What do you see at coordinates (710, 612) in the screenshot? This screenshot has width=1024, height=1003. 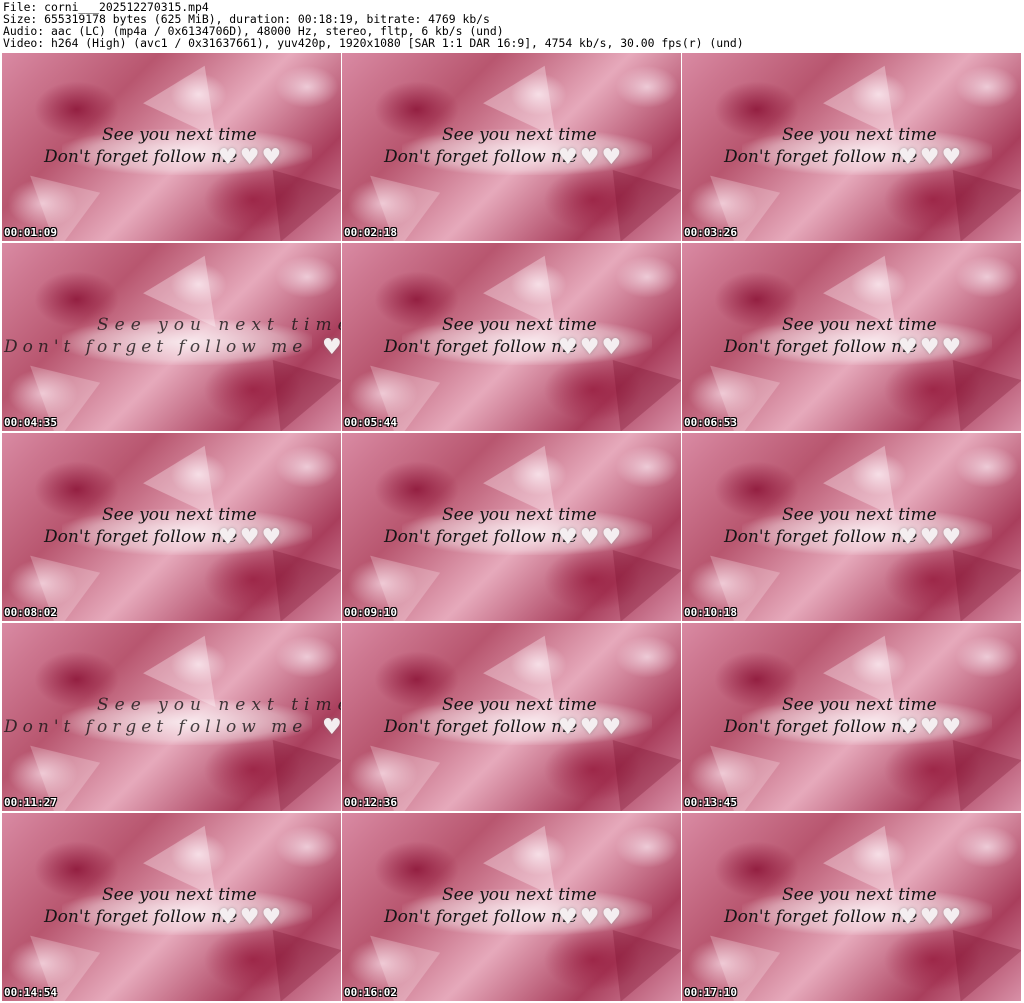 I see `timestamp: 00:10:18` at bounding box center [710, 612].